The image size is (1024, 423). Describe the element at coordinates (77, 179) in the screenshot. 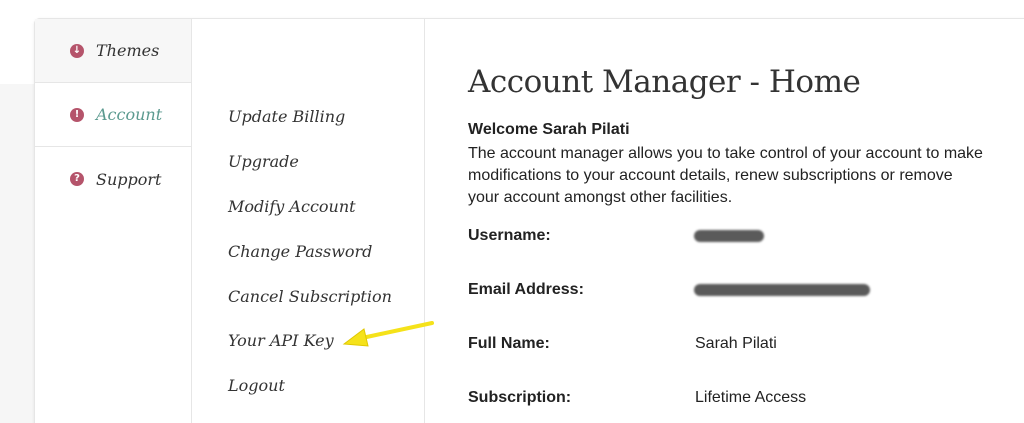

I see `question-circle-icon: ?` at that location.